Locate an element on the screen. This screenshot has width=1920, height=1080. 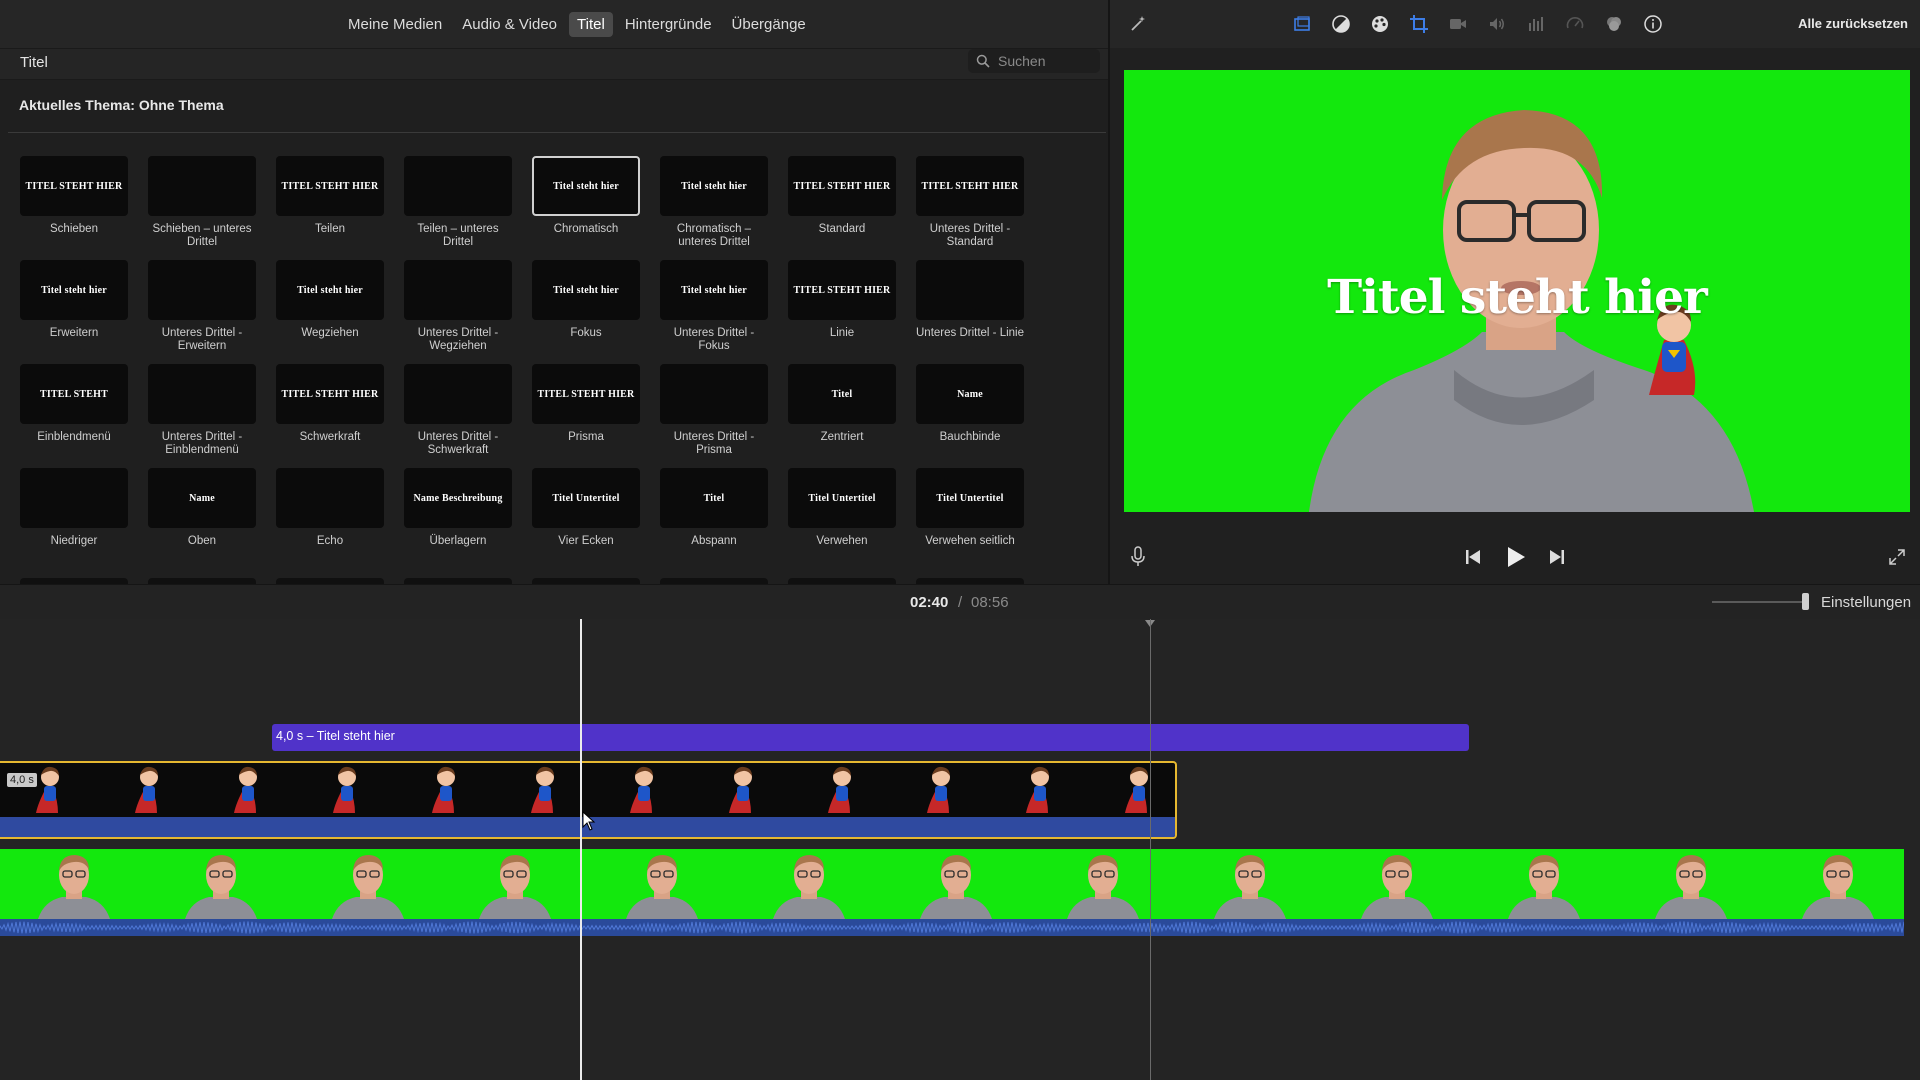
title-tile: TITEL STEHT HIER Linie is located at coordinates (842, 312).